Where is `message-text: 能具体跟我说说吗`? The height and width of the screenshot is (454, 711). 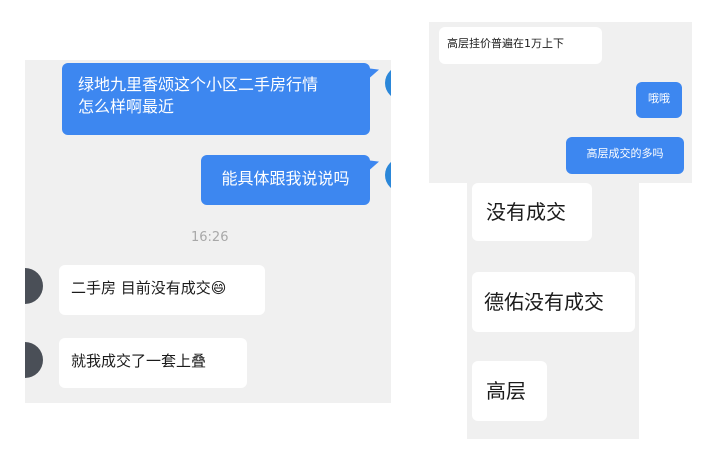 message-text: 能具体跟我说说吗 is located at coordinates (285, 178).